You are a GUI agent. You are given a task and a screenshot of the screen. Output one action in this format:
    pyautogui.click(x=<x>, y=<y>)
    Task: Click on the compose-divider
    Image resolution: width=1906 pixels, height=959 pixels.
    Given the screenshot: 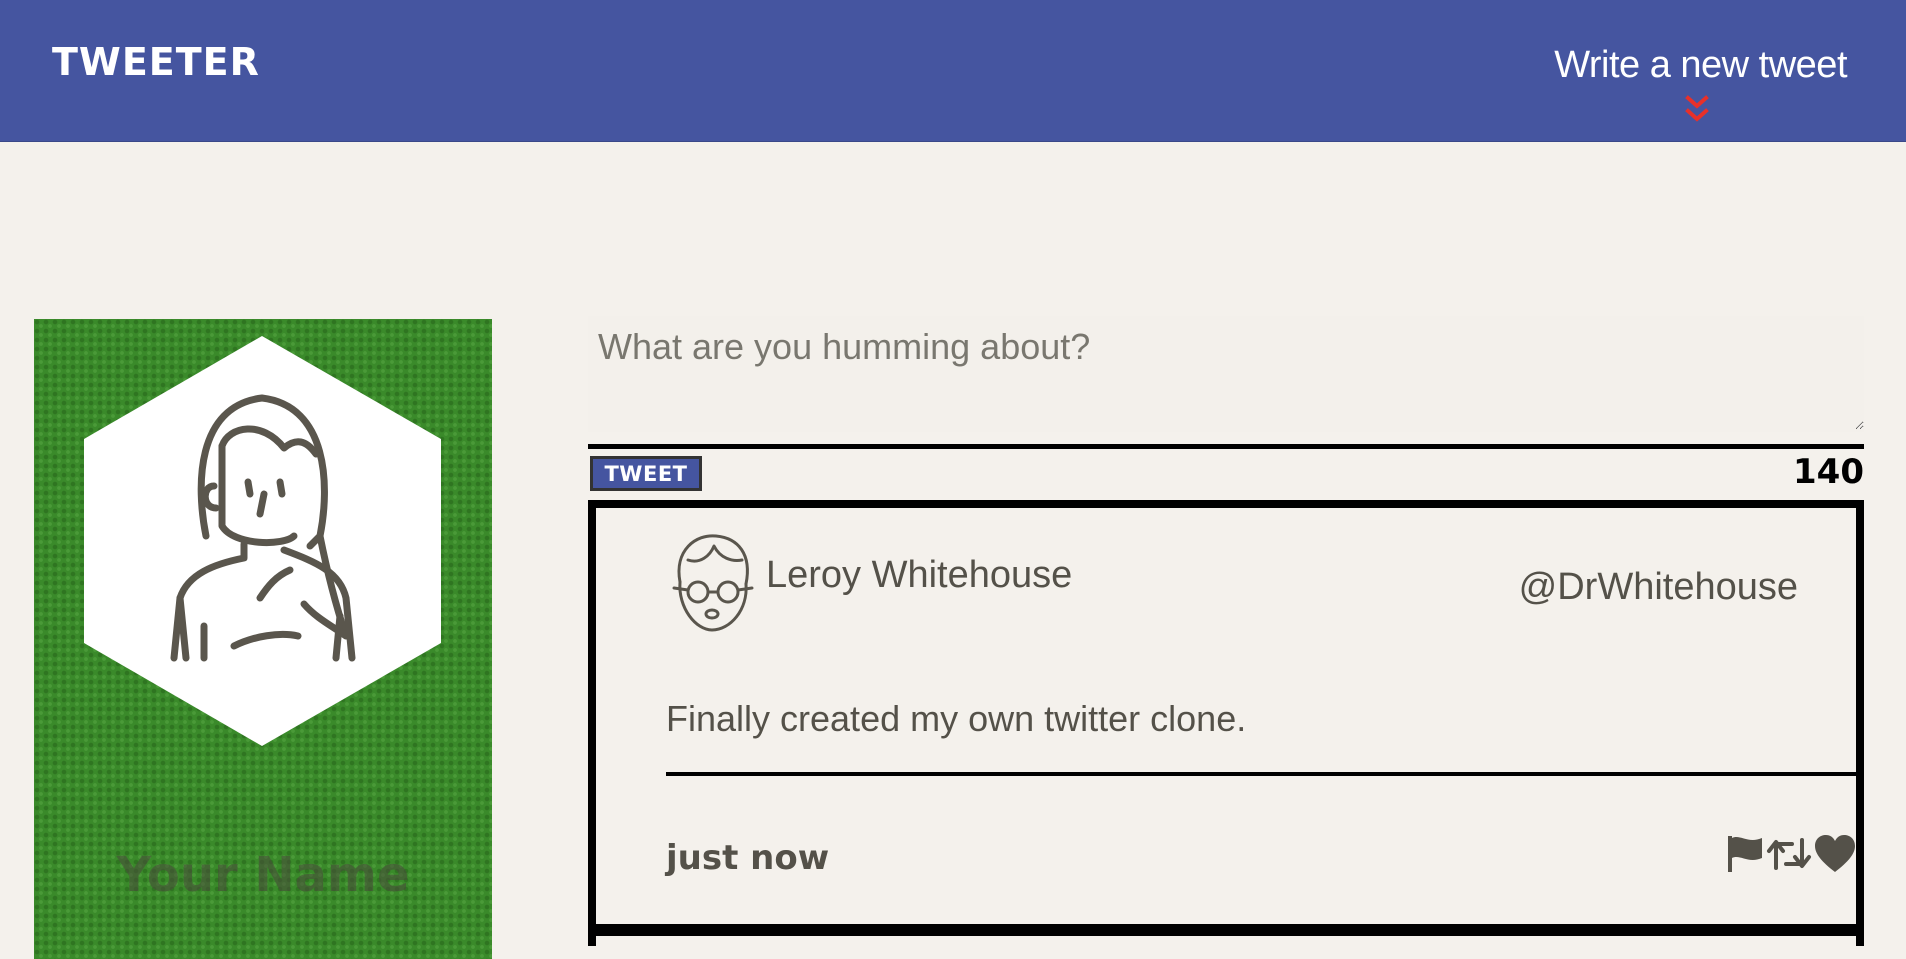 What is the action you would take?
    pyautogui.click(x=1226, y=446)
    